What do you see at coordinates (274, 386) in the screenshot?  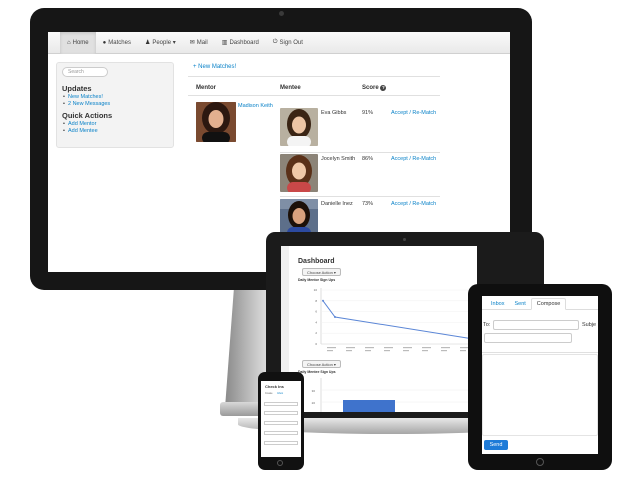 I see `check-ins-title: Check Ins` at bounding box center [274, 386].